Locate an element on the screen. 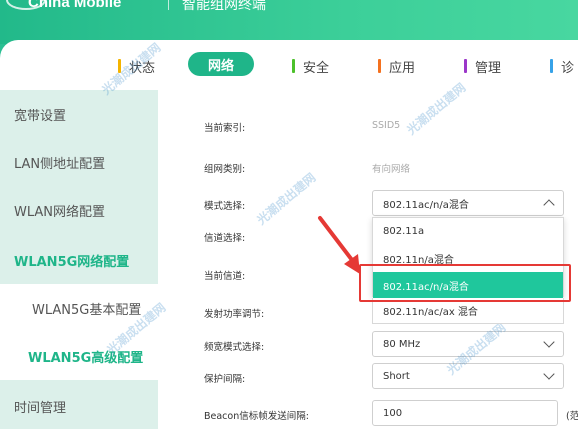  current-index-label: 当前索引: is located at coordinates (225, 128).